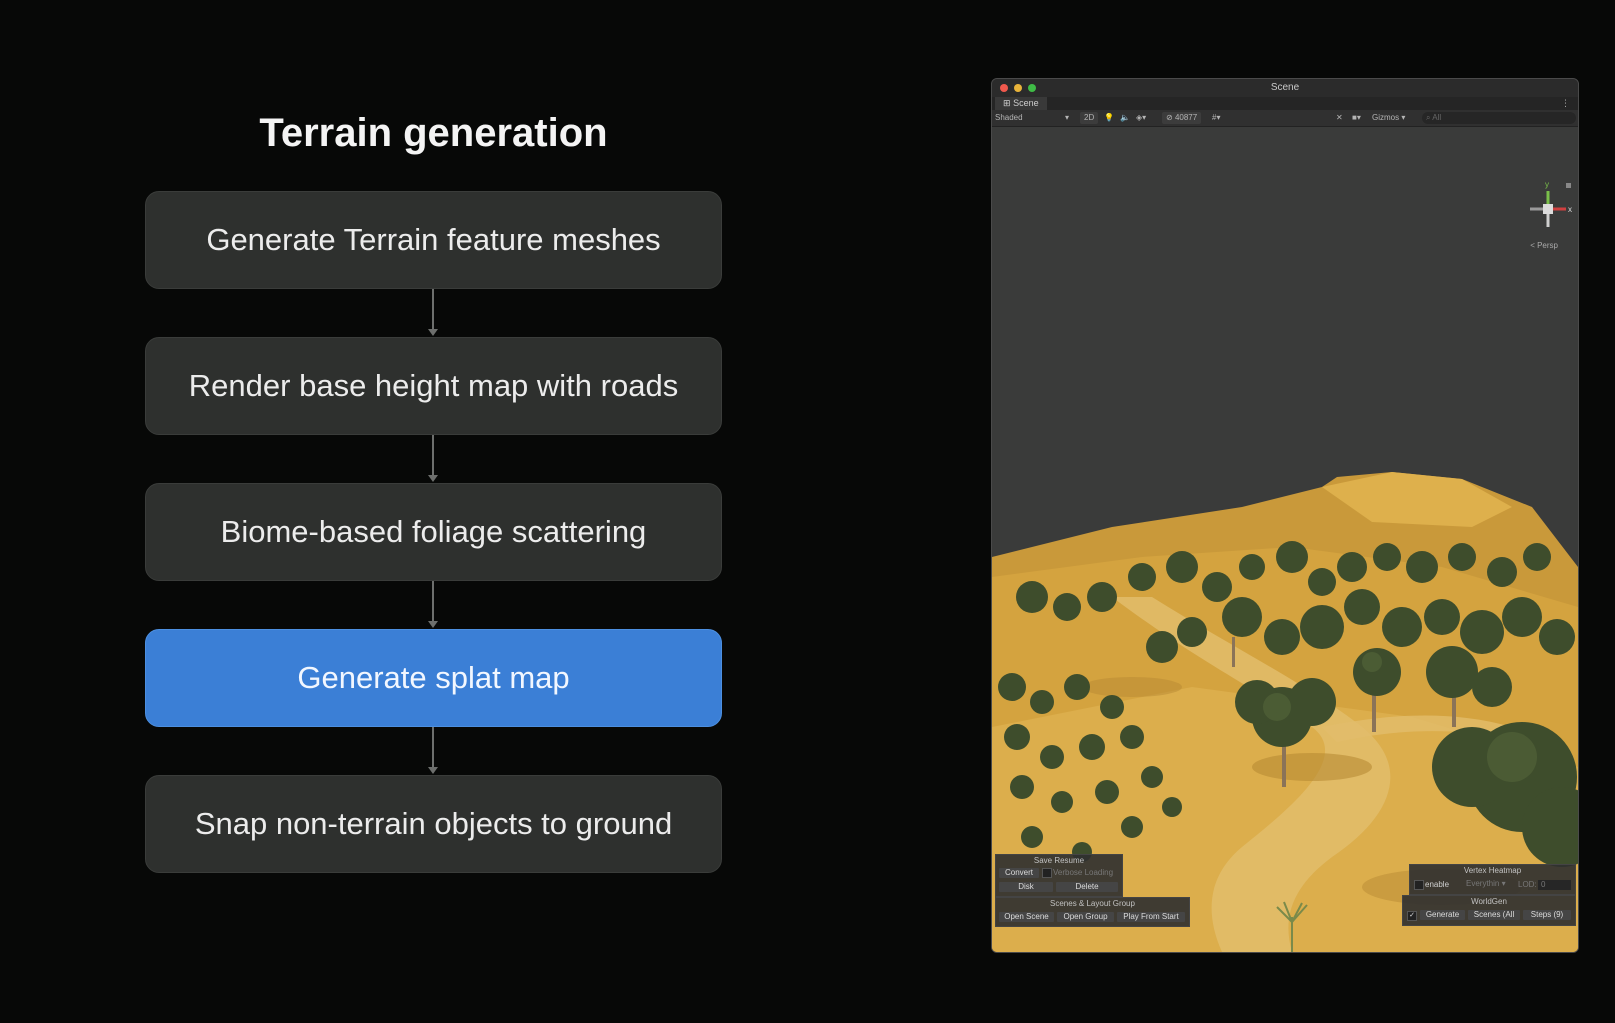 This screenshot has height=1023, width=1615. I want to click on open-scene-button: Open Scene, so click(1026, 917).